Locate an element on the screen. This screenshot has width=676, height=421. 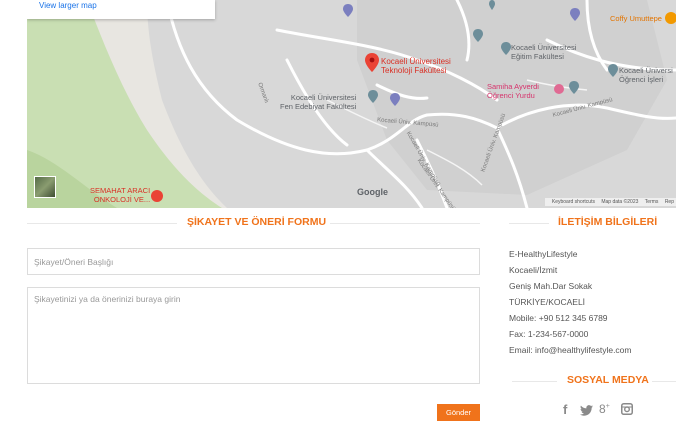
map-label-yurt: Samiha Ayverdi Öğrenci Yurdu is located at coordinates (513, 91).